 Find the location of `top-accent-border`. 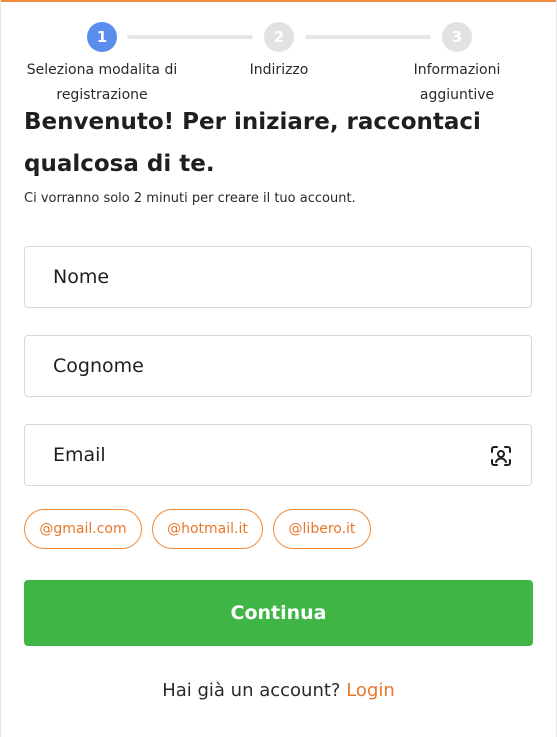

top-accent-border is located at coordinates (278, 1).